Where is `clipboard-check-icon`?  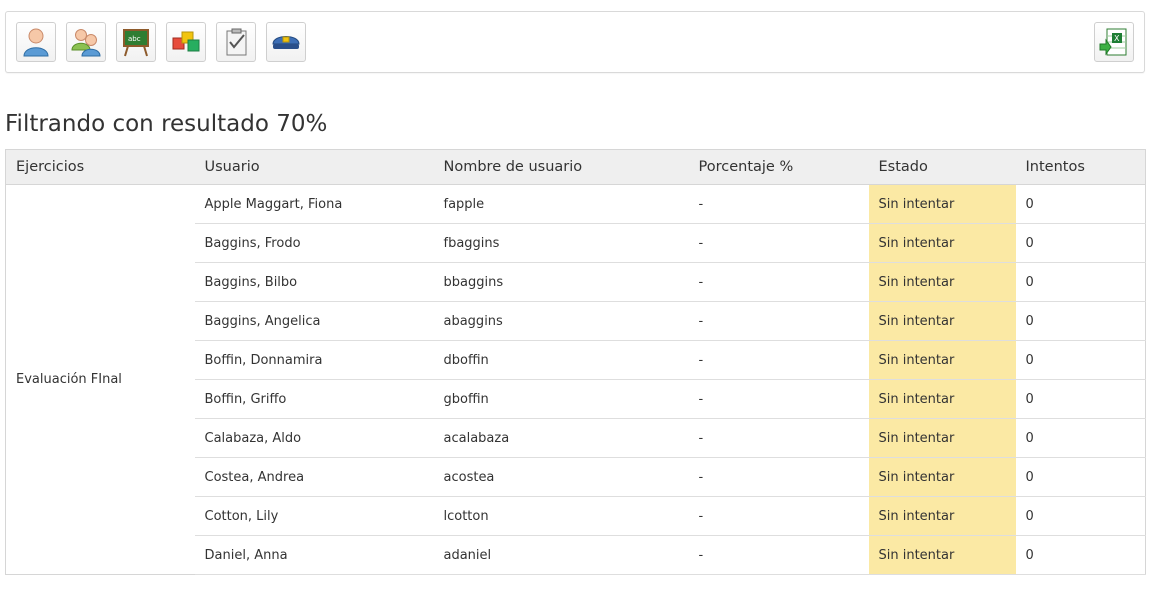
clipboard-check-icon is located at coordinates (236, 42).